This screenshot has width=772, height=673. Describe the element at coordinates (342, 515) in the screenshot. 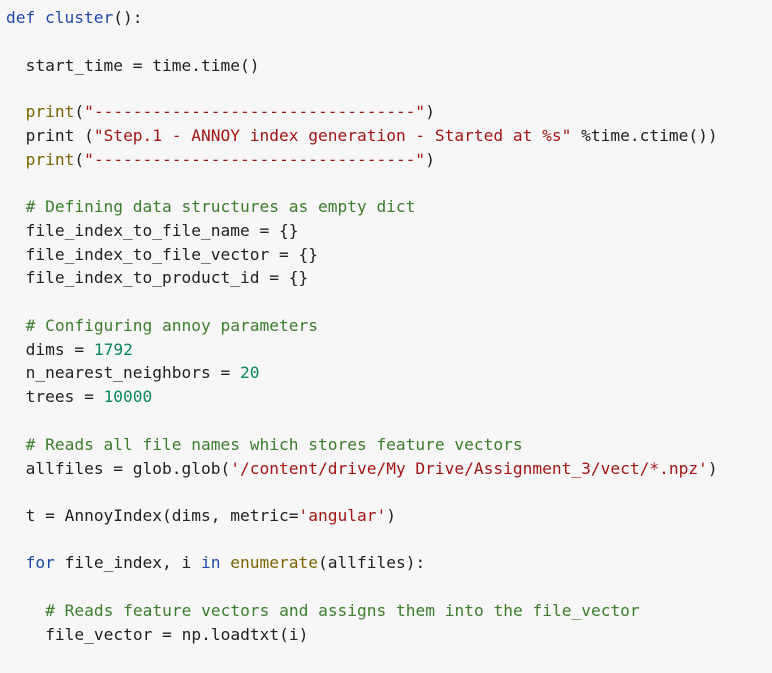

I see `code-token-str: 'angular'` at that location.